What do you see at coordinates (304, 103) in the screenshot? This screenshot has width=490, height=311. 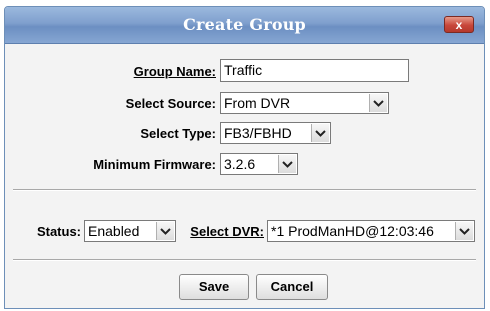 I see `select-source-dropdown: From DVR` at bounding box center [304, 103].